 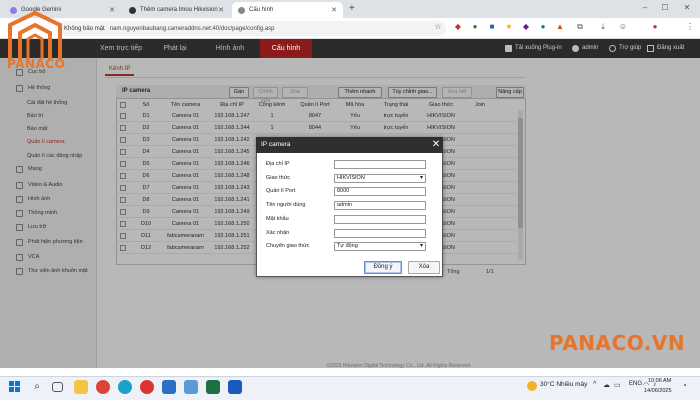 I want to click on help-icon, so click(x=612, y=48).